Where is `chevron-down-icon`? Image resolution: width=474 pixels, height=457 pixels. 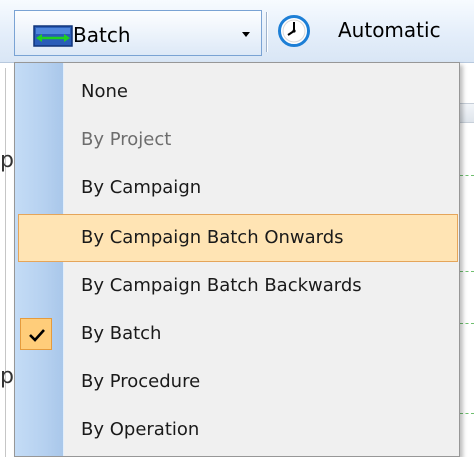 chevron-down-icon is located at coordinates (246, 34).